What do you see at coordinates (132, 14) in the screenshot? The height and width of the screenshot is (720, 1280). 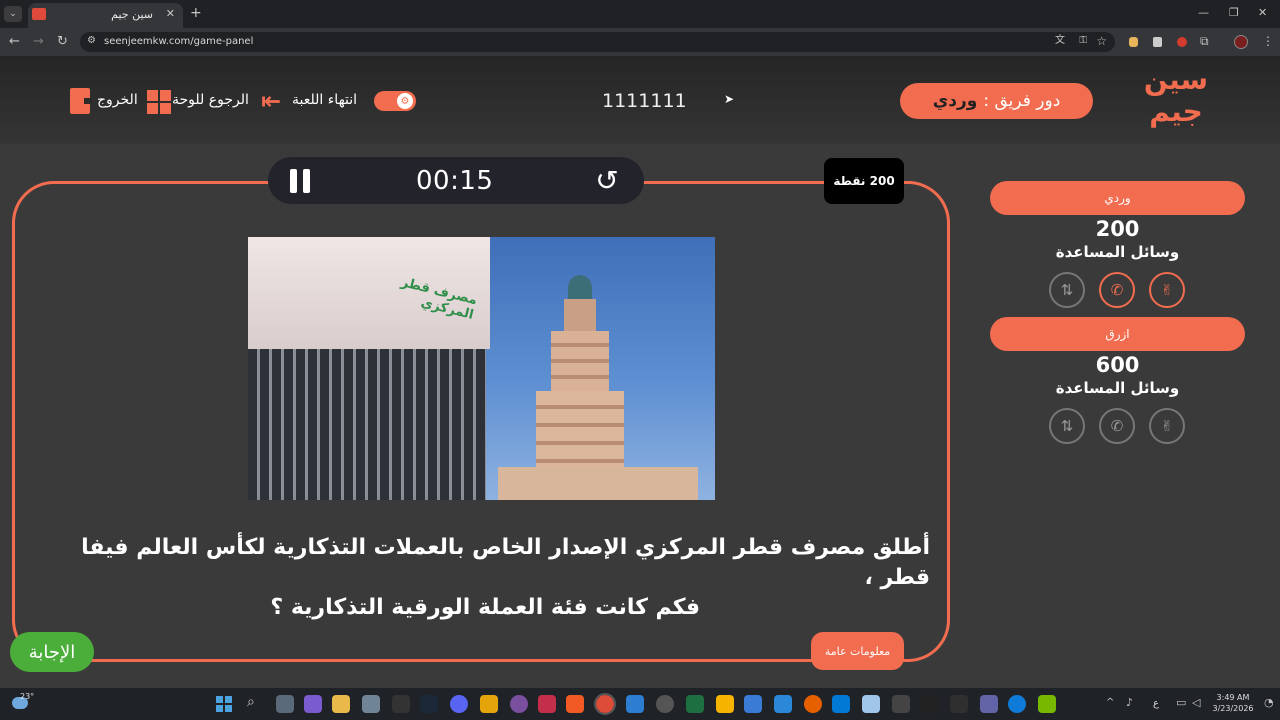 I see `tab-title: سين جيم` at bounding box center [132, 14].